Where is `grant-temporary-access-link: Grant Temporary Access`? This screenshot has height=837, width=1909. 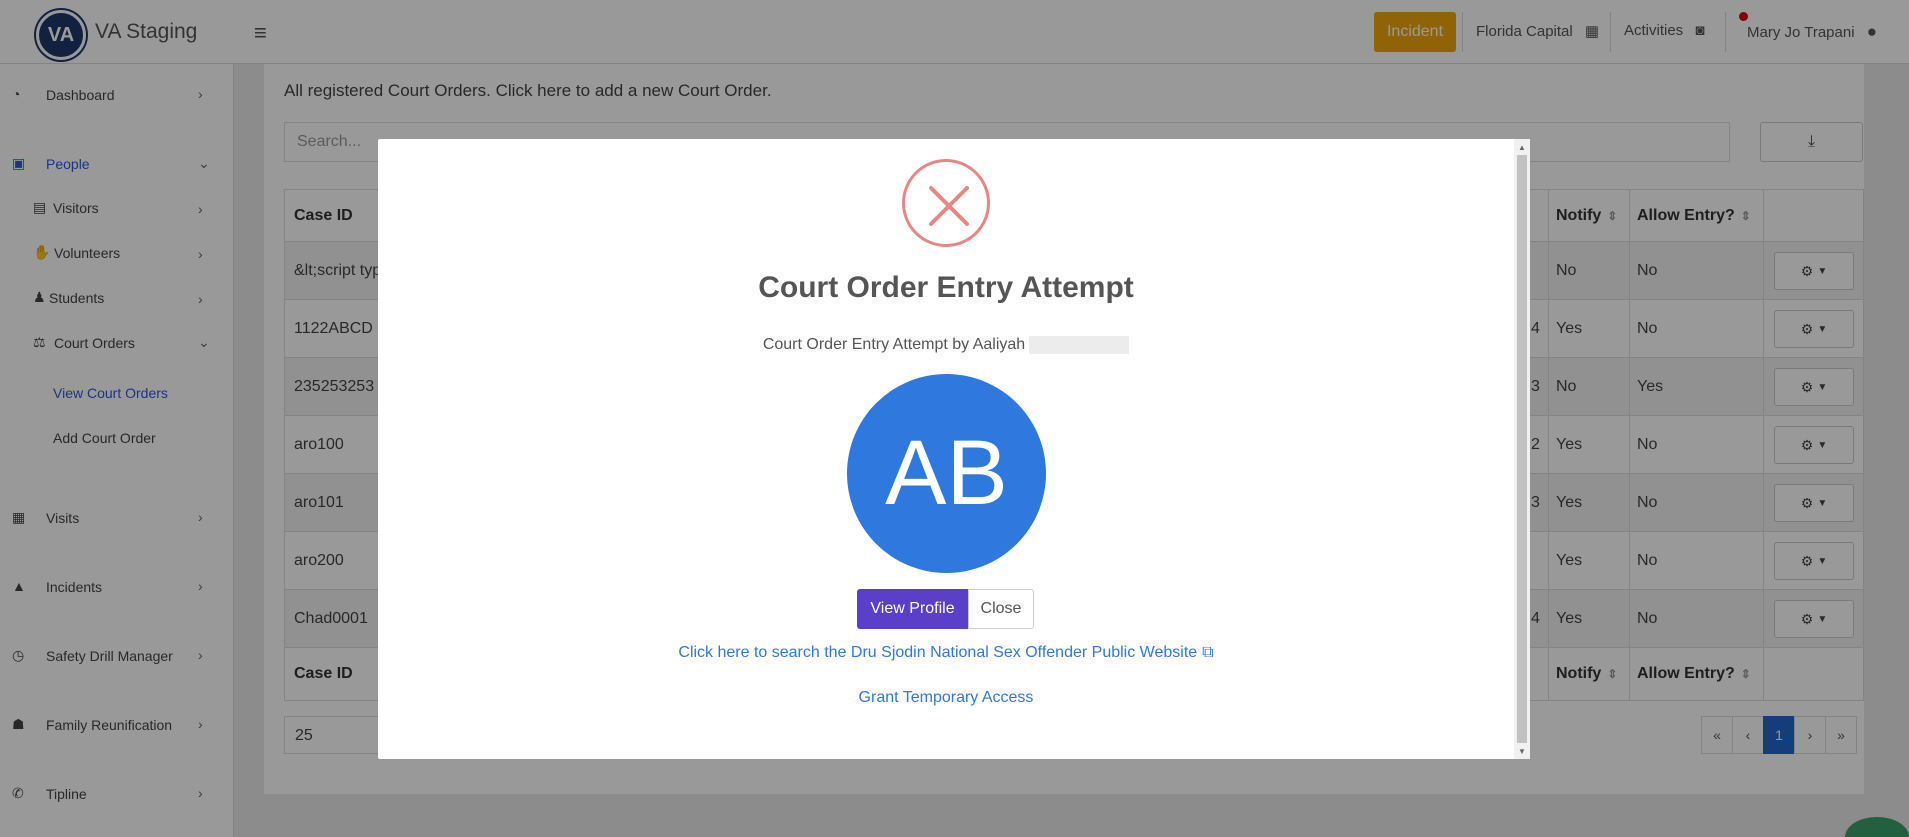 grant-temporary-access-link: Grant Temporary Access is located at coordinates (946, 698).